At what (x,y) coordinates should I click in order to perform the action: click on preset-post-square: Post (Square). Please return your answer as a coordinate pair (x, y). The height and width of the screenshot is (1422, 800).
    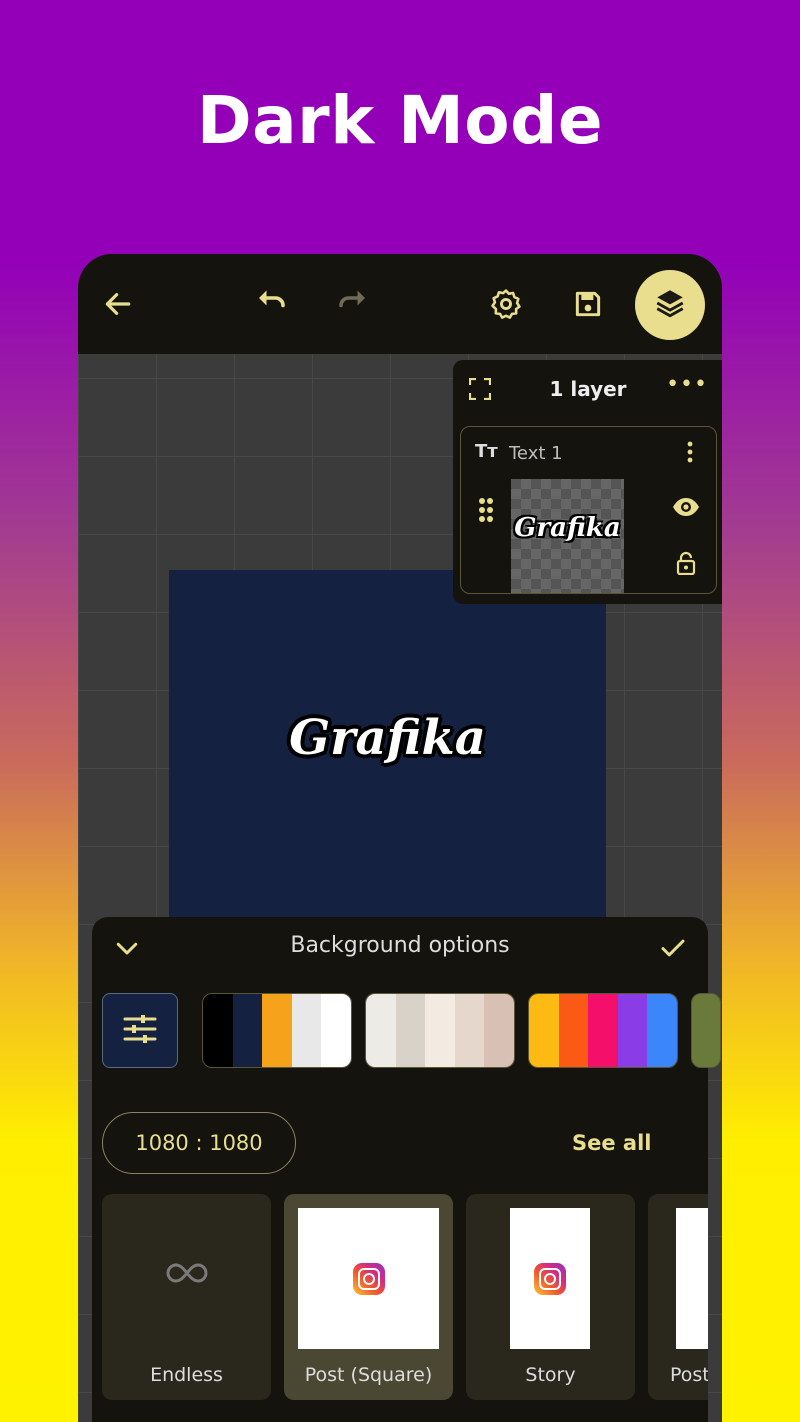
    Looking at the image, I should click on (368, 1297).